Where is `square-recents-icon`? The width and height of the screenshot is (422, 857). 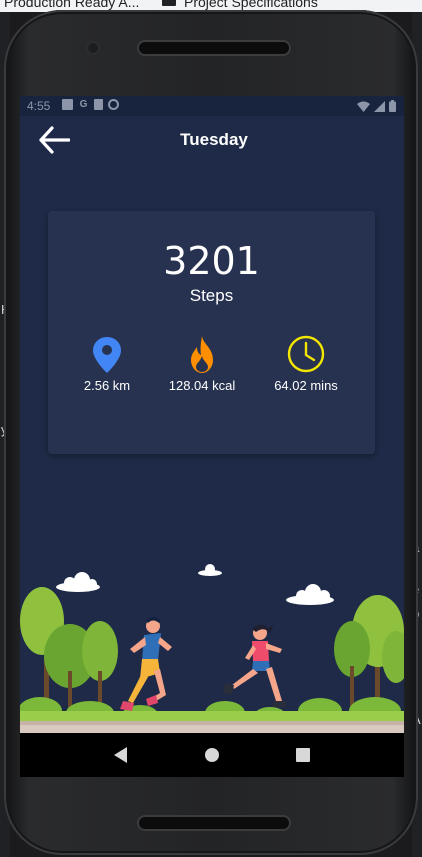 square-recents-icon is located at coordinates (302, 755).